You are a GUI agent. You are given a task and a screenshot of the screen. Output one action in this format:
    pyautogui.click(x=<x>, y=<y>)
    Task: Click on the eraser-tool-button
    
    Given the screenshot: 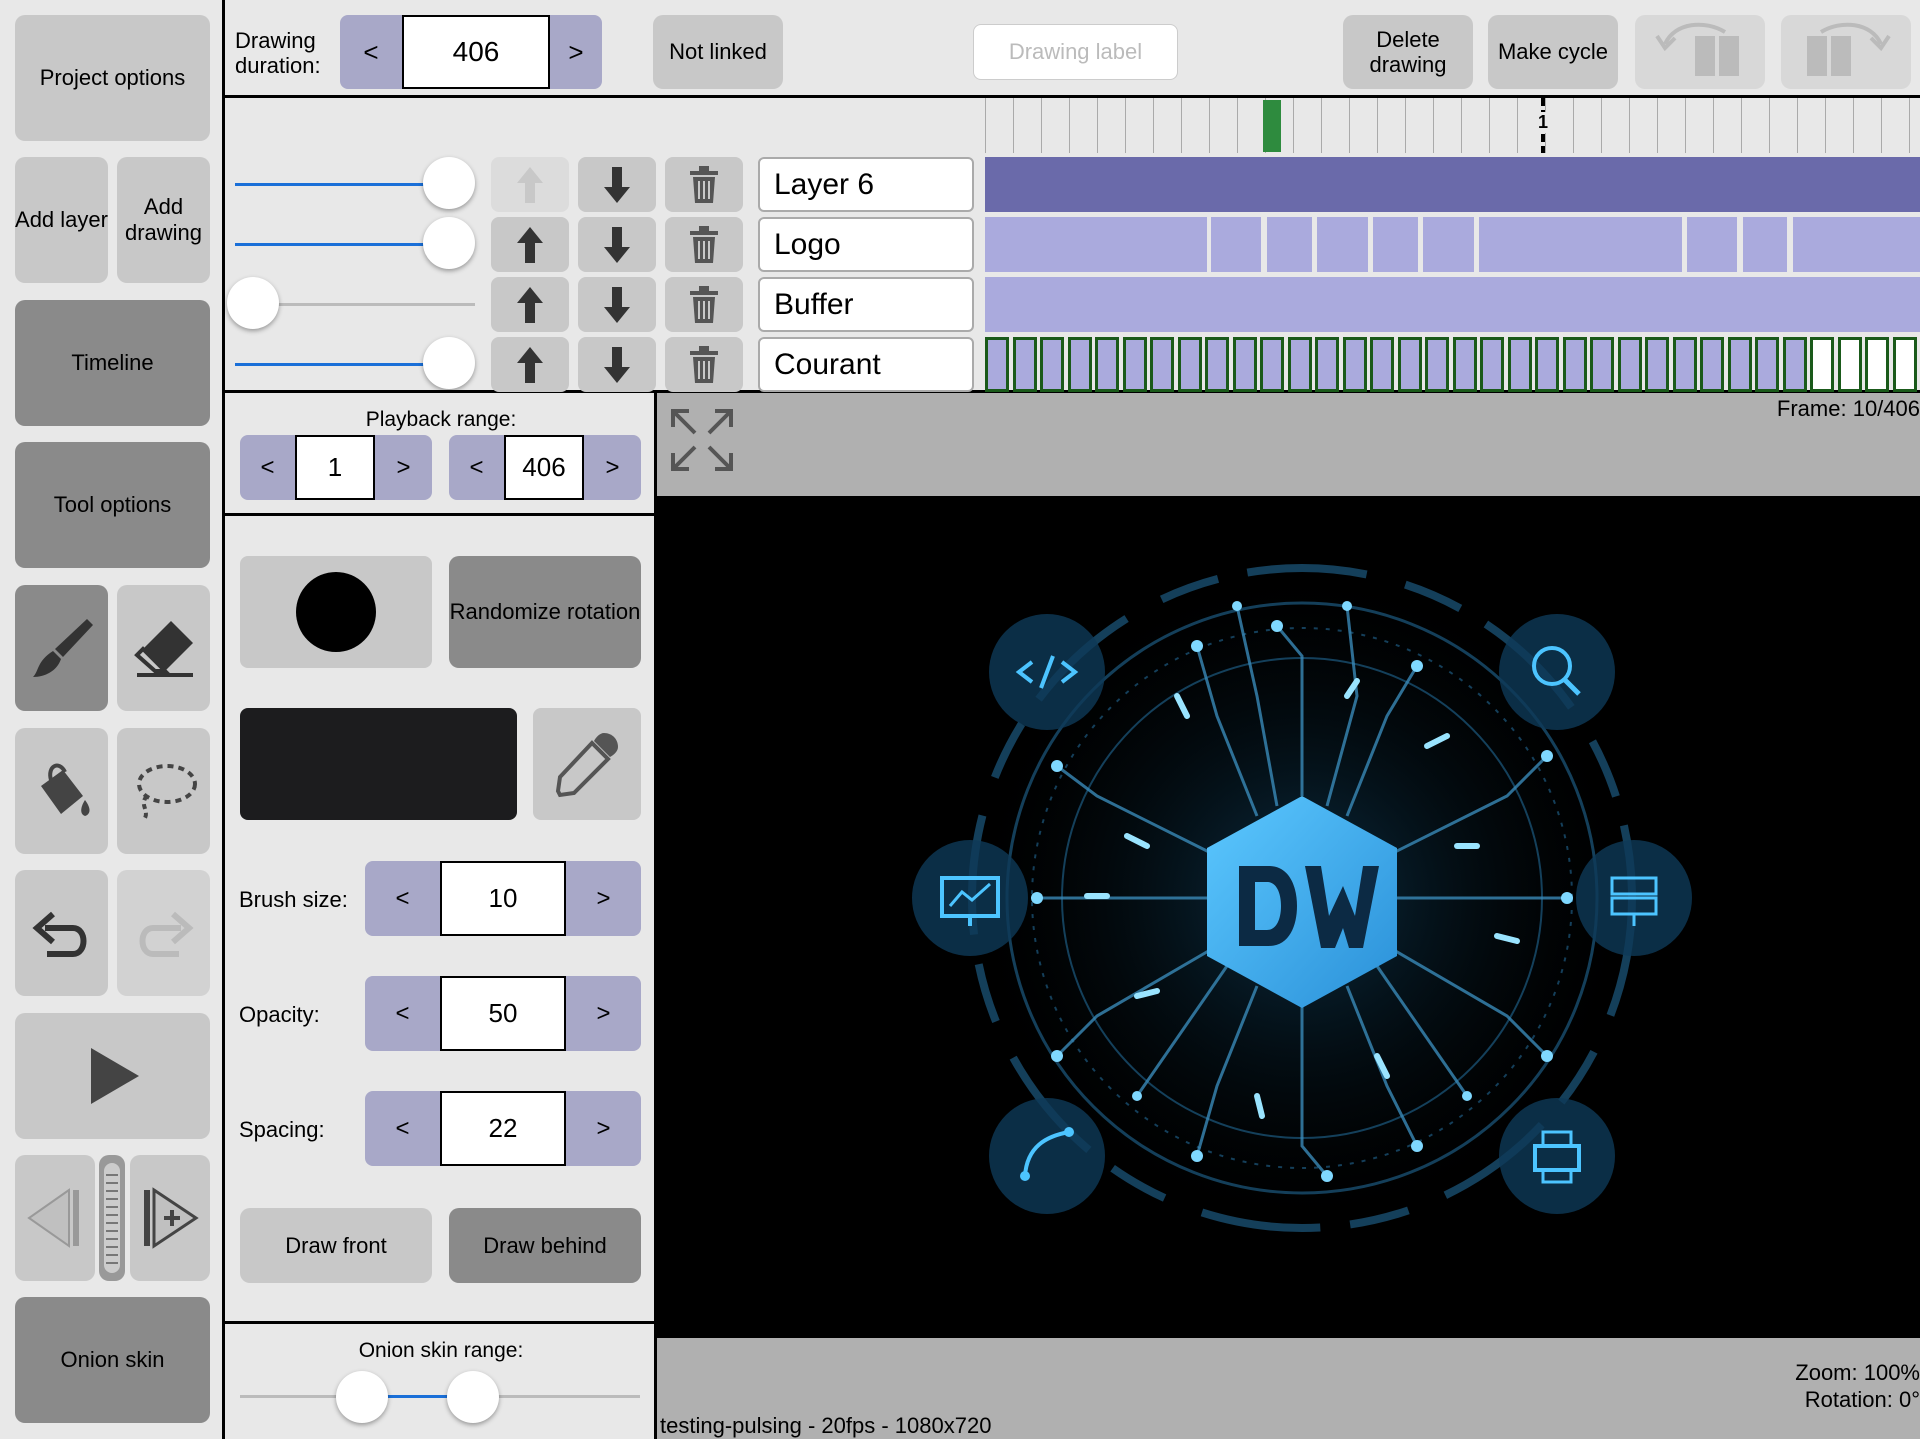 What is the action you would take?
    pyautogui.click(x=163, y=648)
    